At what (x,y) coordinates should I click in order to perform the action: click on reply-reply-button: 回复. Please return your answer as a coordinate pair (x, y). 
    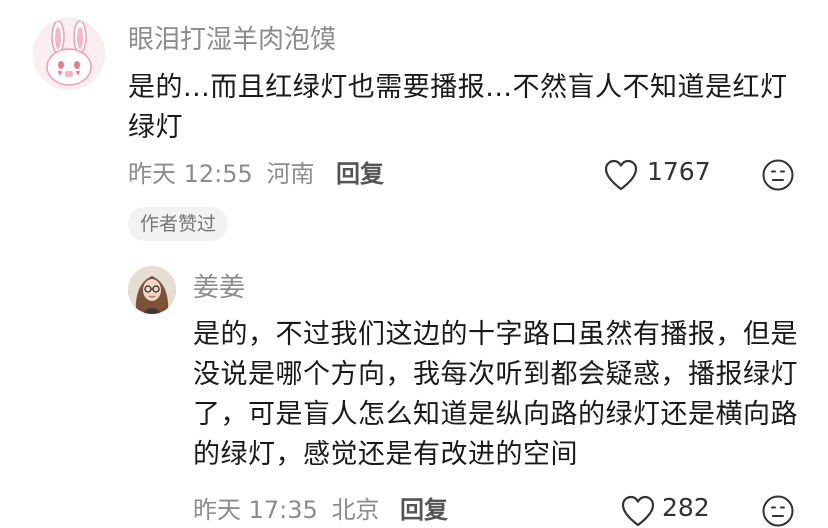
    Looking at the image, I should click on (424, 510).